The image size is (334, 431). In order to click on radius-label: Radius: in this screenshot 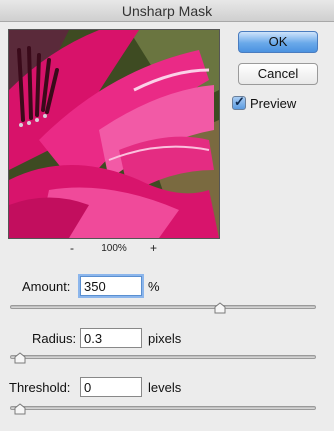, I will do `click(54, 338)`.